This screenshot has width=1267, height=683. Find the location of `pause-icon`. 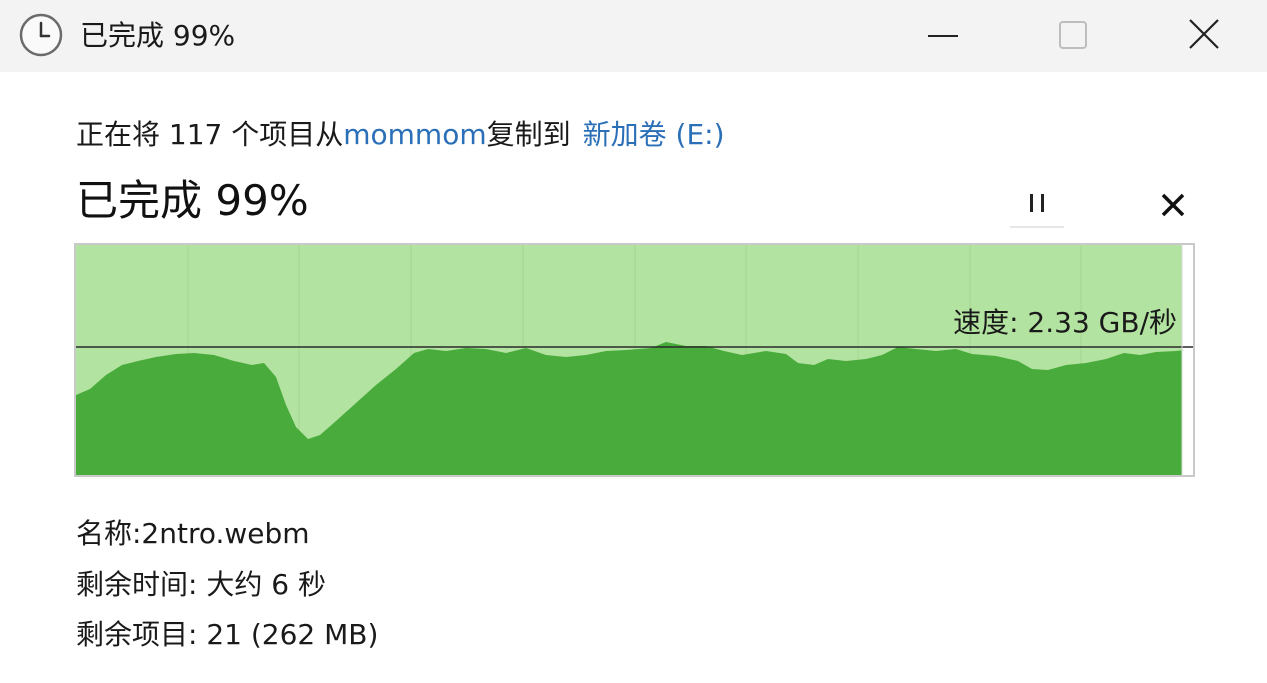

pause-icon is located at coordinates (1037, 203).